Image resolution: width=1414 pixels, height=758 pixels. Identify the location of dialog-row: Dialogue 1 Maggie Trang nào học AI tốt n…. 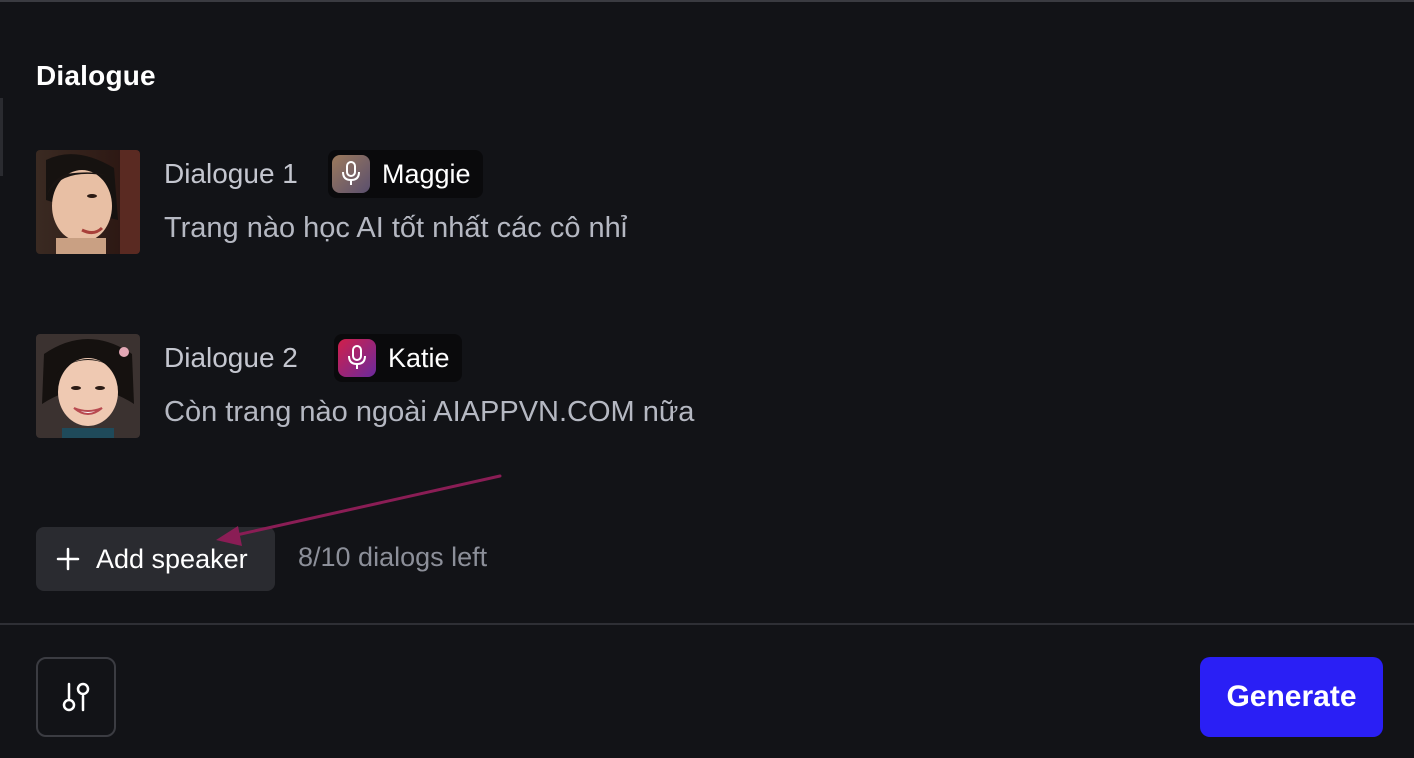
(686, 205).